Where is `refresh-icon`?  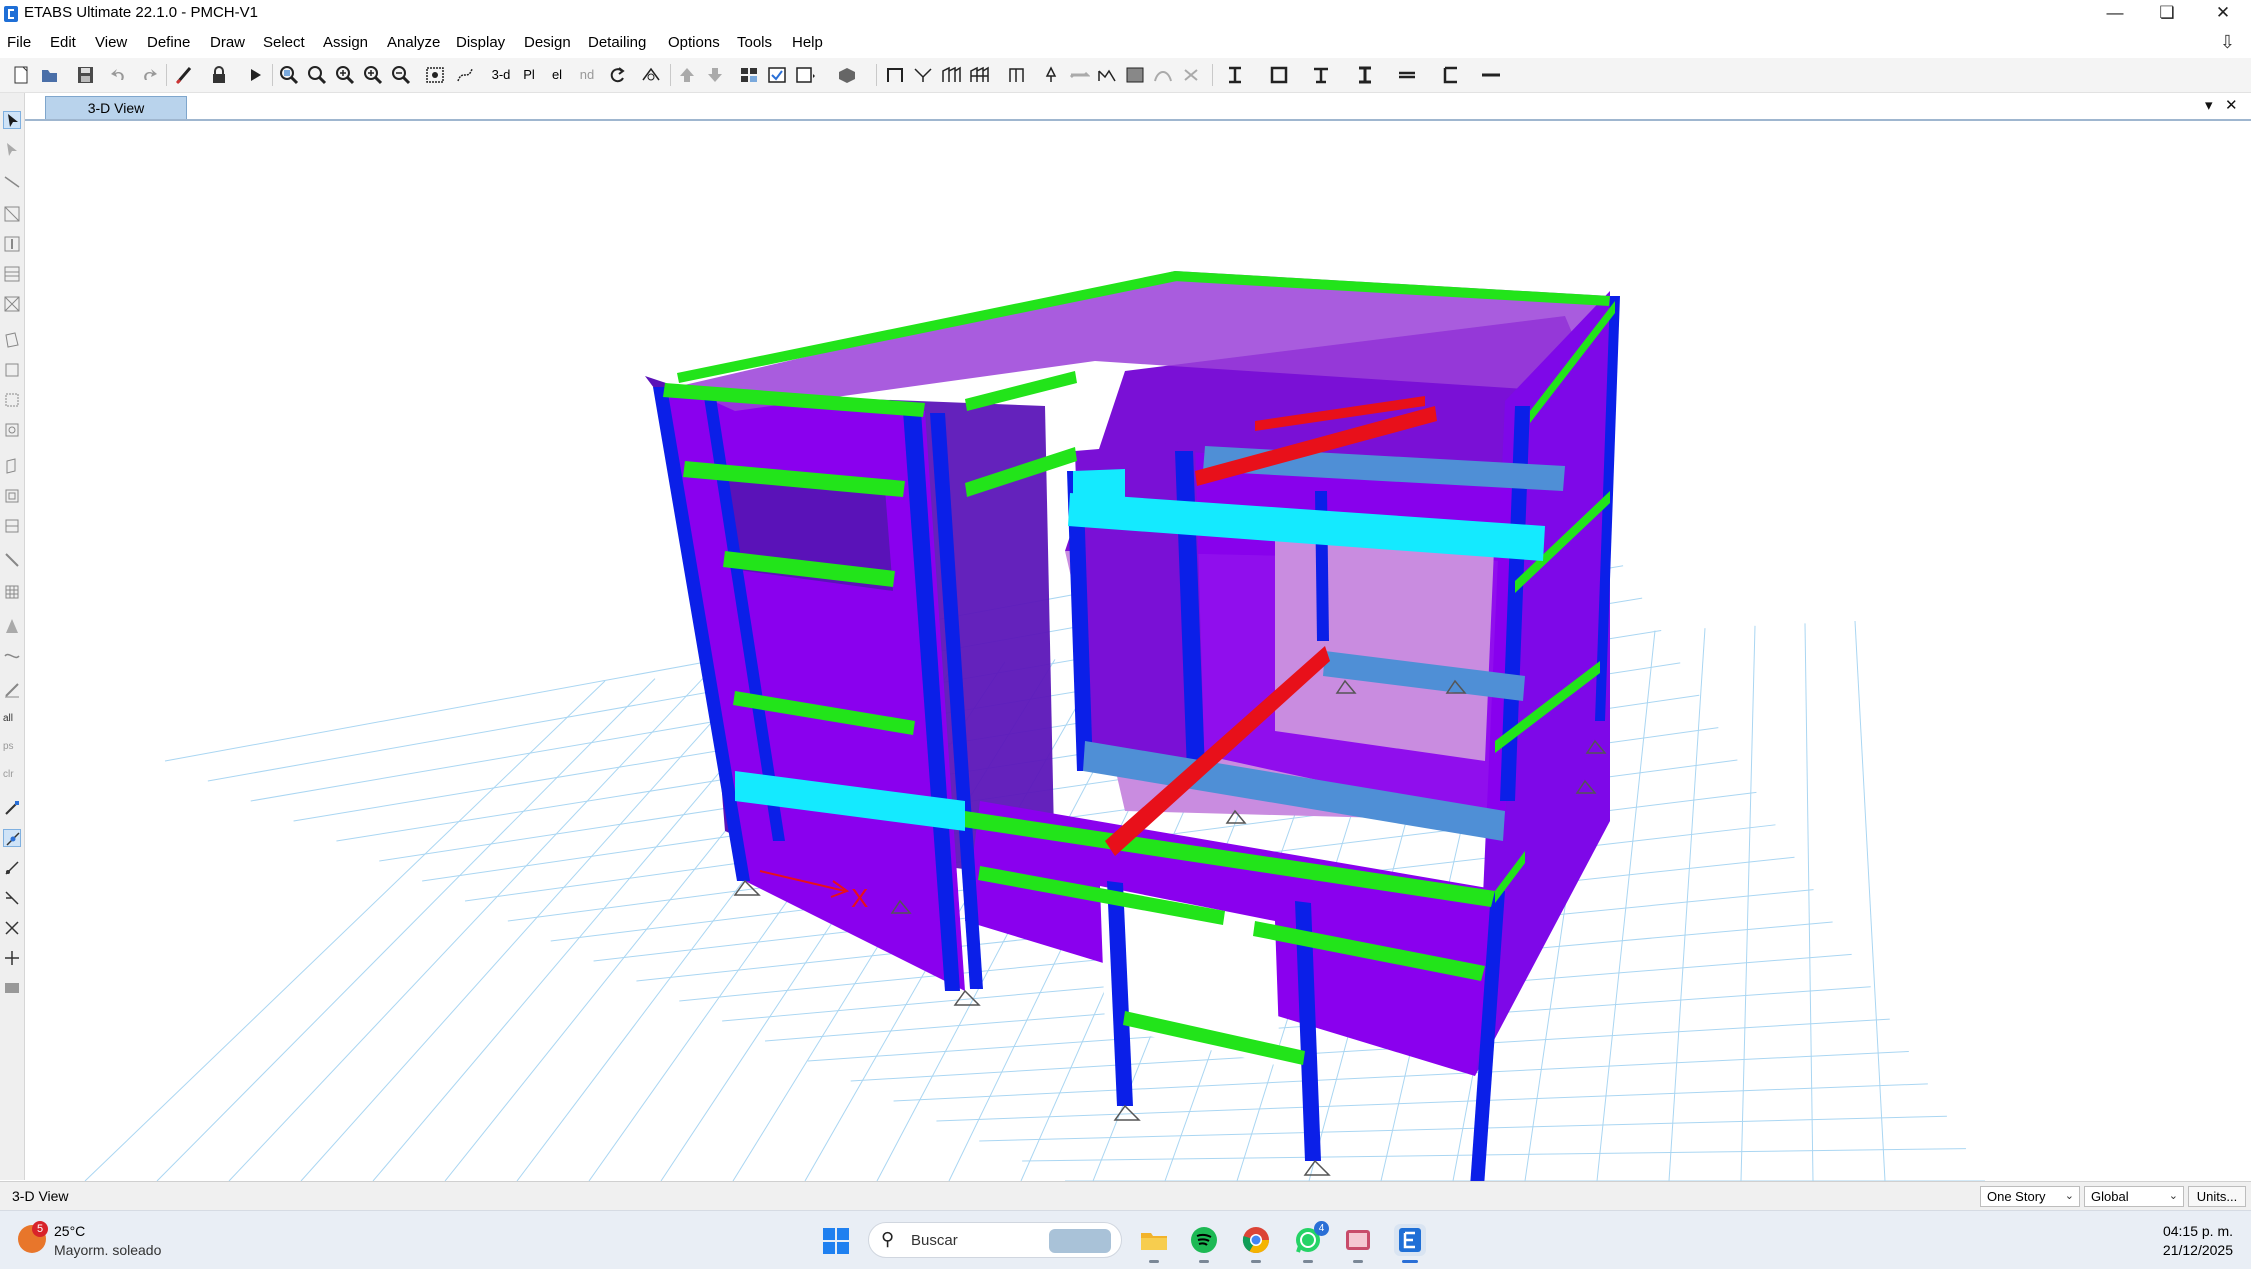 refresh-icon is located at coordinates (184, 75).